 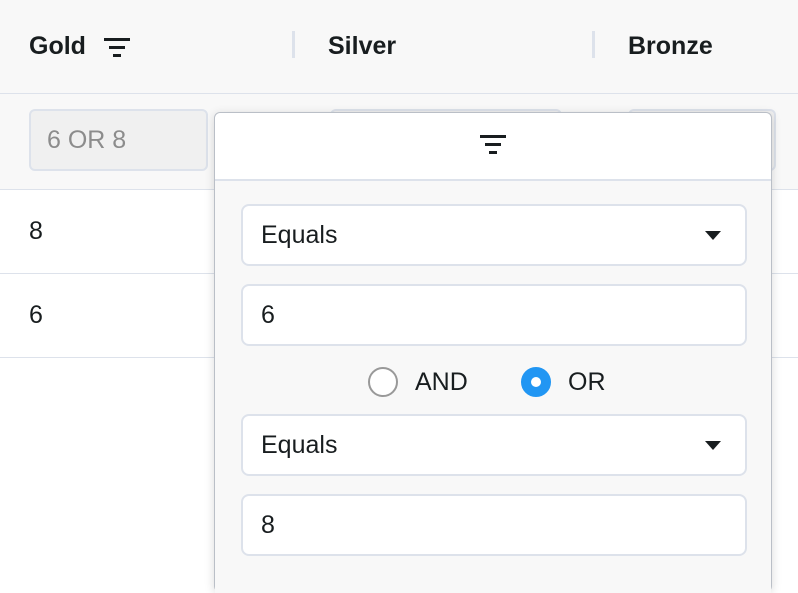 I want to click on table-cell-gold: 8, so click(x=36, y=231).